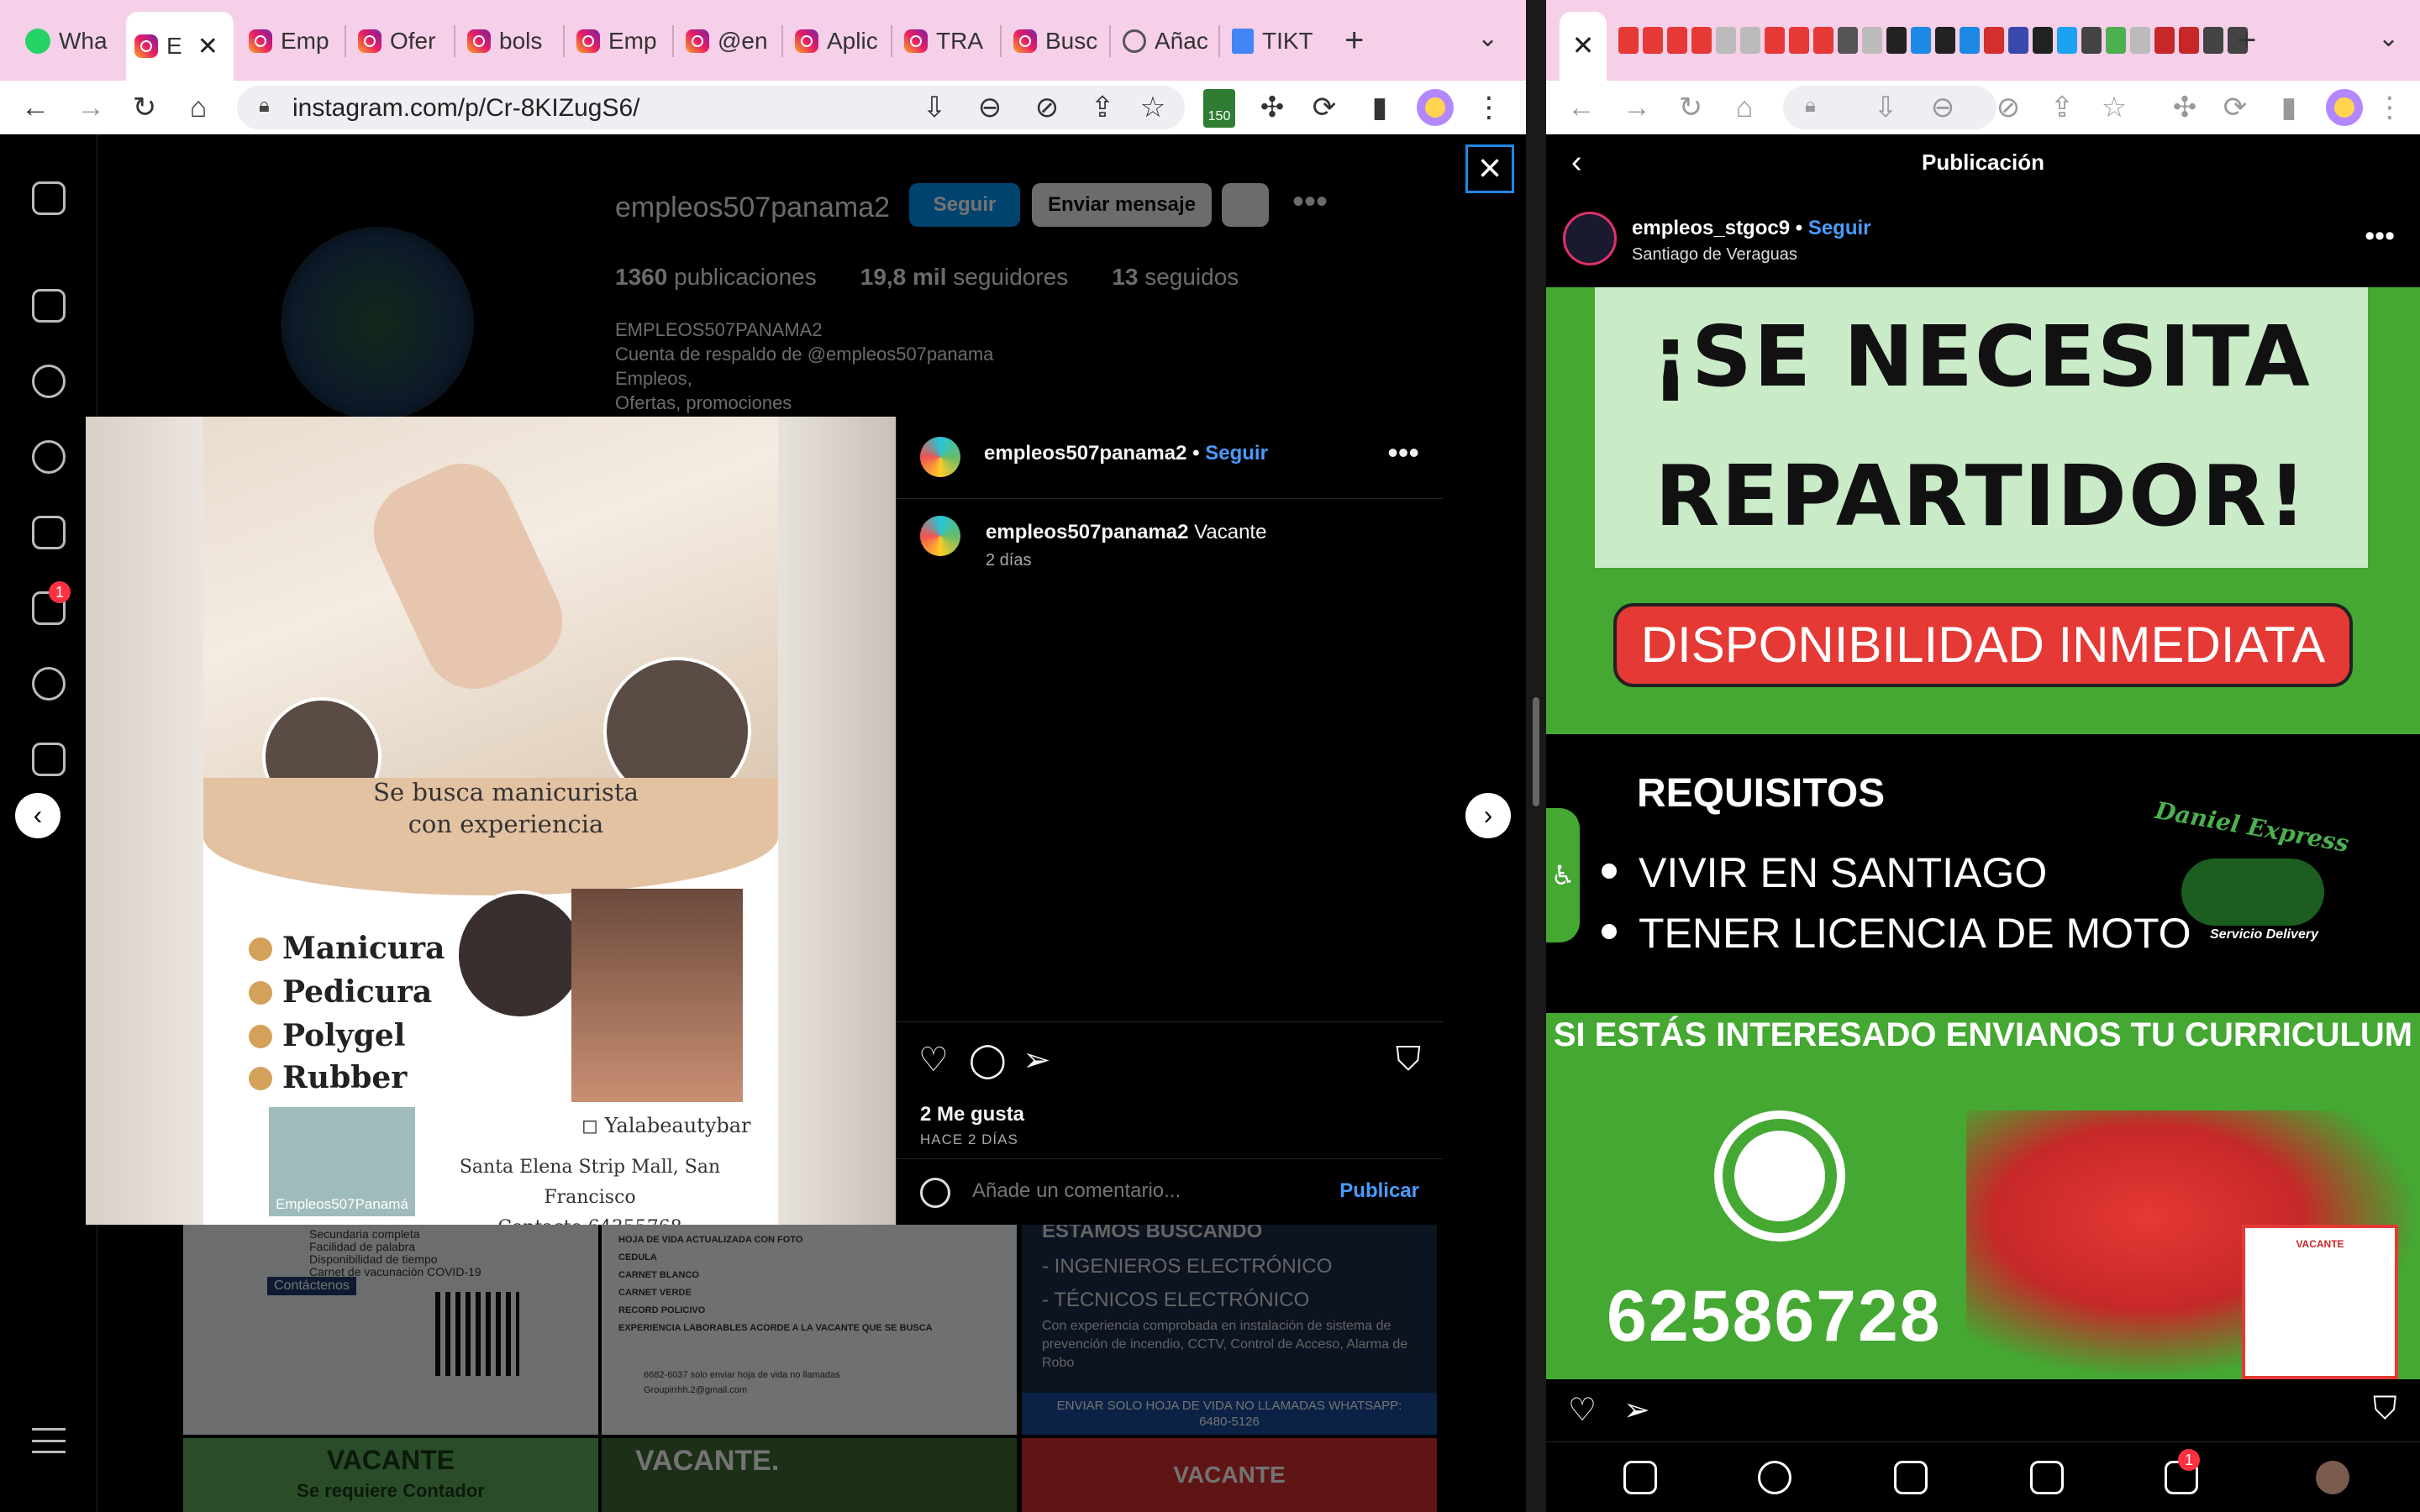  I want to click on back-icon: ←, so click(1582, 107).